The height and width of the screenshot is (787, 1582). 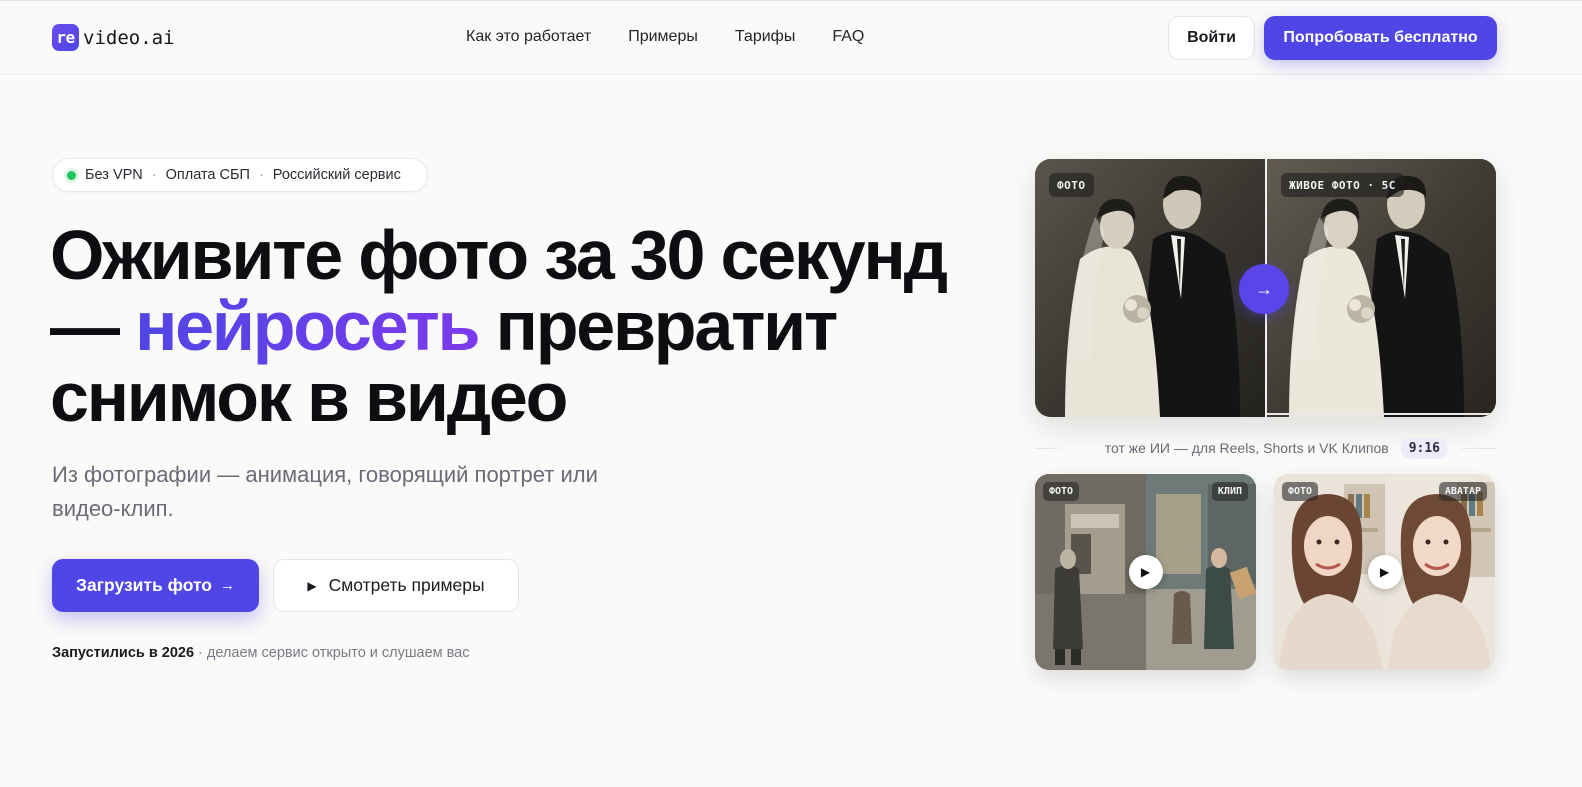 I want to click on logo-mark: re, so click(x=65, y=37).